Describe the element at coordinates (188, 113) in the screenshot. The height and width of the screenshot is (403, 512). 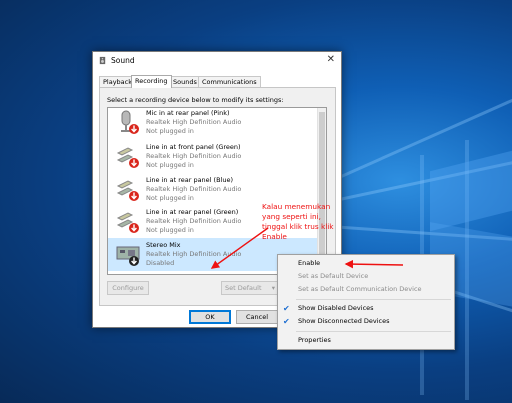
I see `device-name: Mic in at rear panel (Pink)` at that location.